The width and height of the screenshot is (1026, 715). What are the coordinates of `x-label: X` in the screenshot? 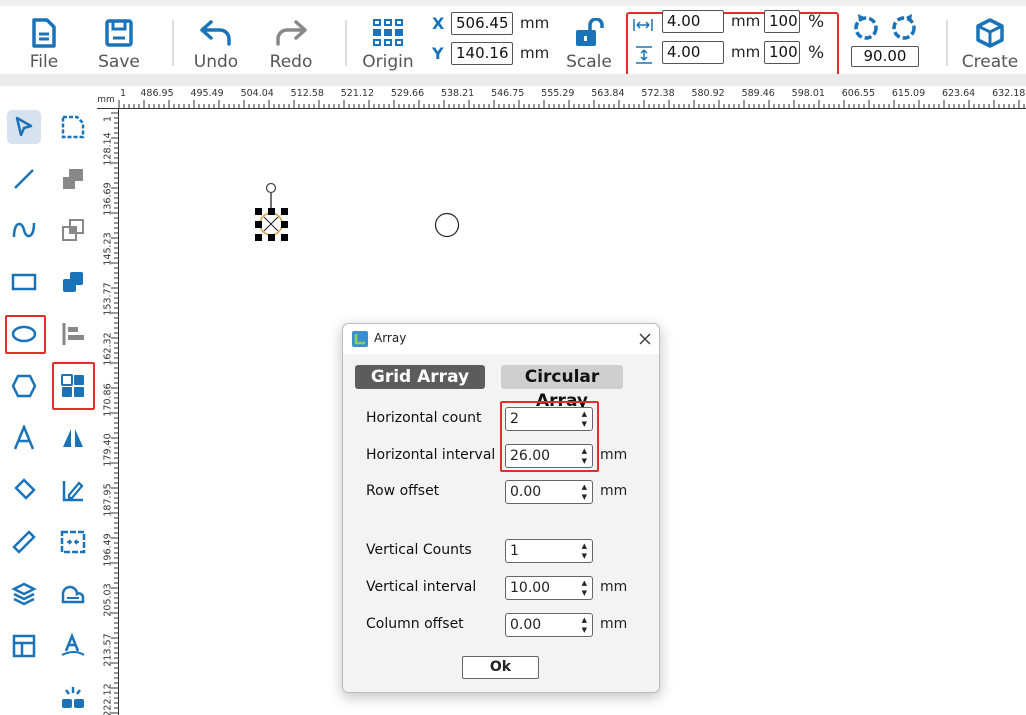 It's located at (438, 23).